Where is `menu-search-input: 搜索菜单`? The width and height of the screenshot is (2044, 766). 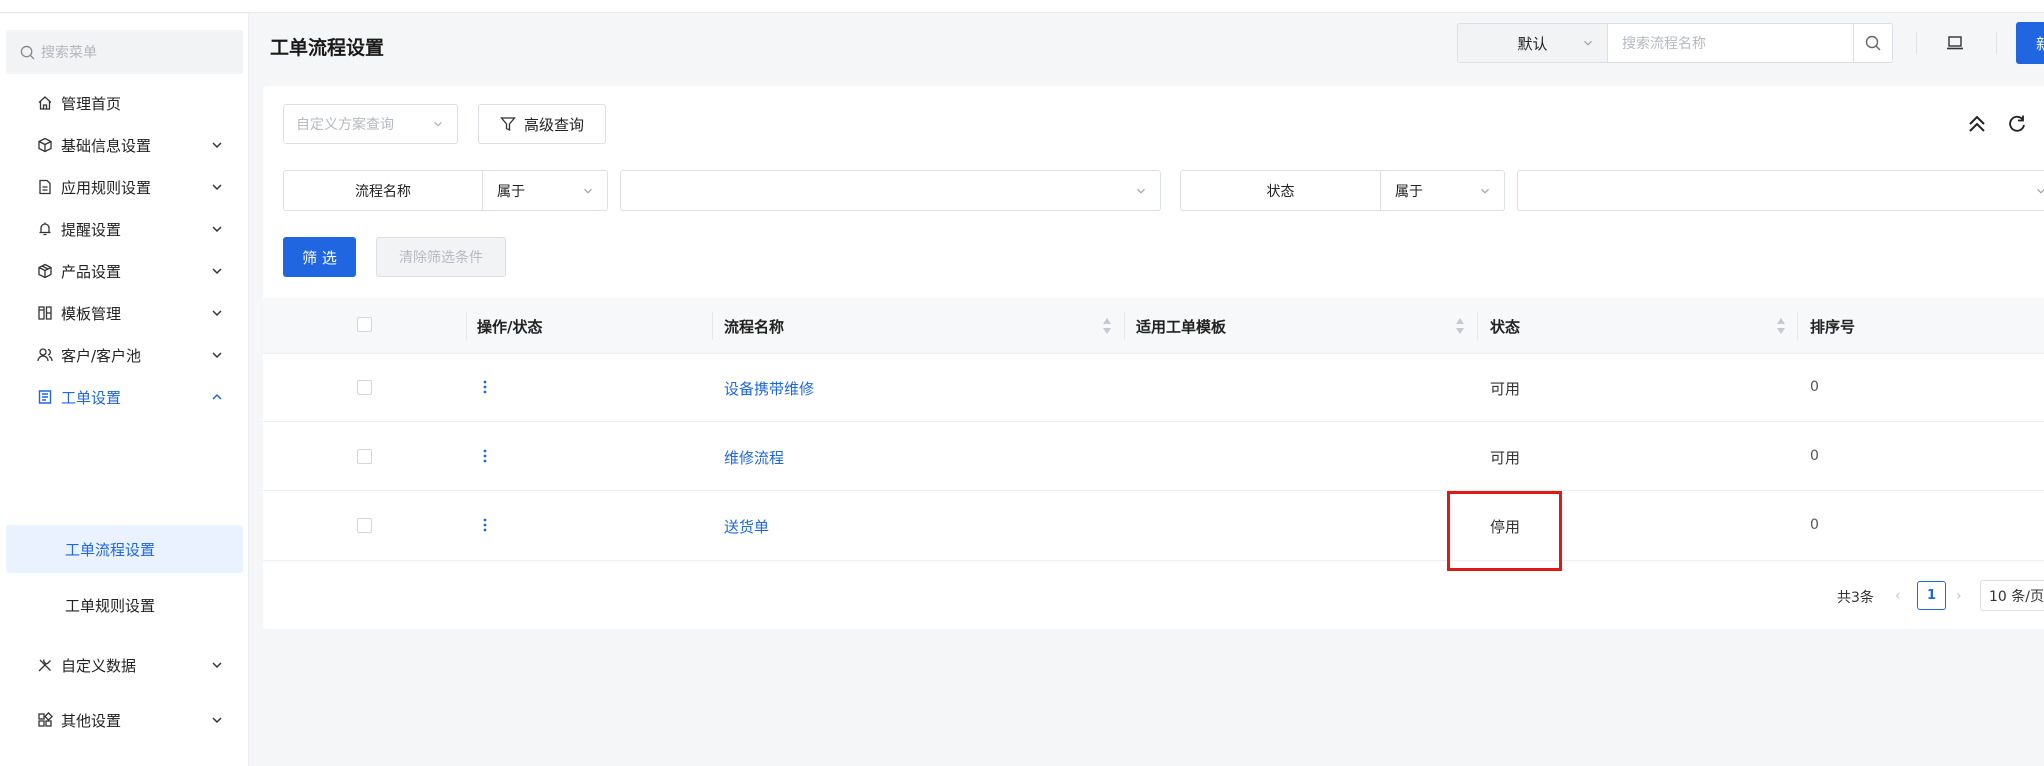 menu-search-input: 搜索菜单 is located at coordinates (124, 52).